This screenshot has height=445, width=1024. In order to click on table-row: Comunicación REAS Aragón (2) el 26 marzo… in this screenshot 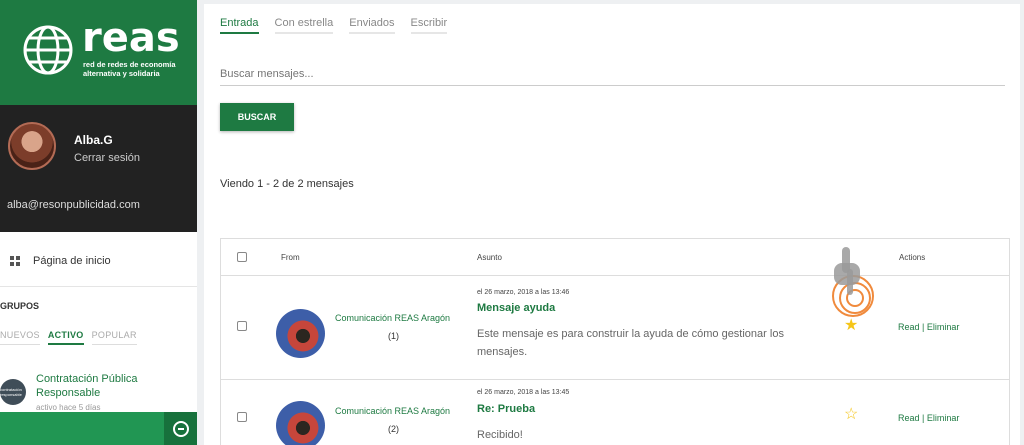, I will do `click(615, 412)`.